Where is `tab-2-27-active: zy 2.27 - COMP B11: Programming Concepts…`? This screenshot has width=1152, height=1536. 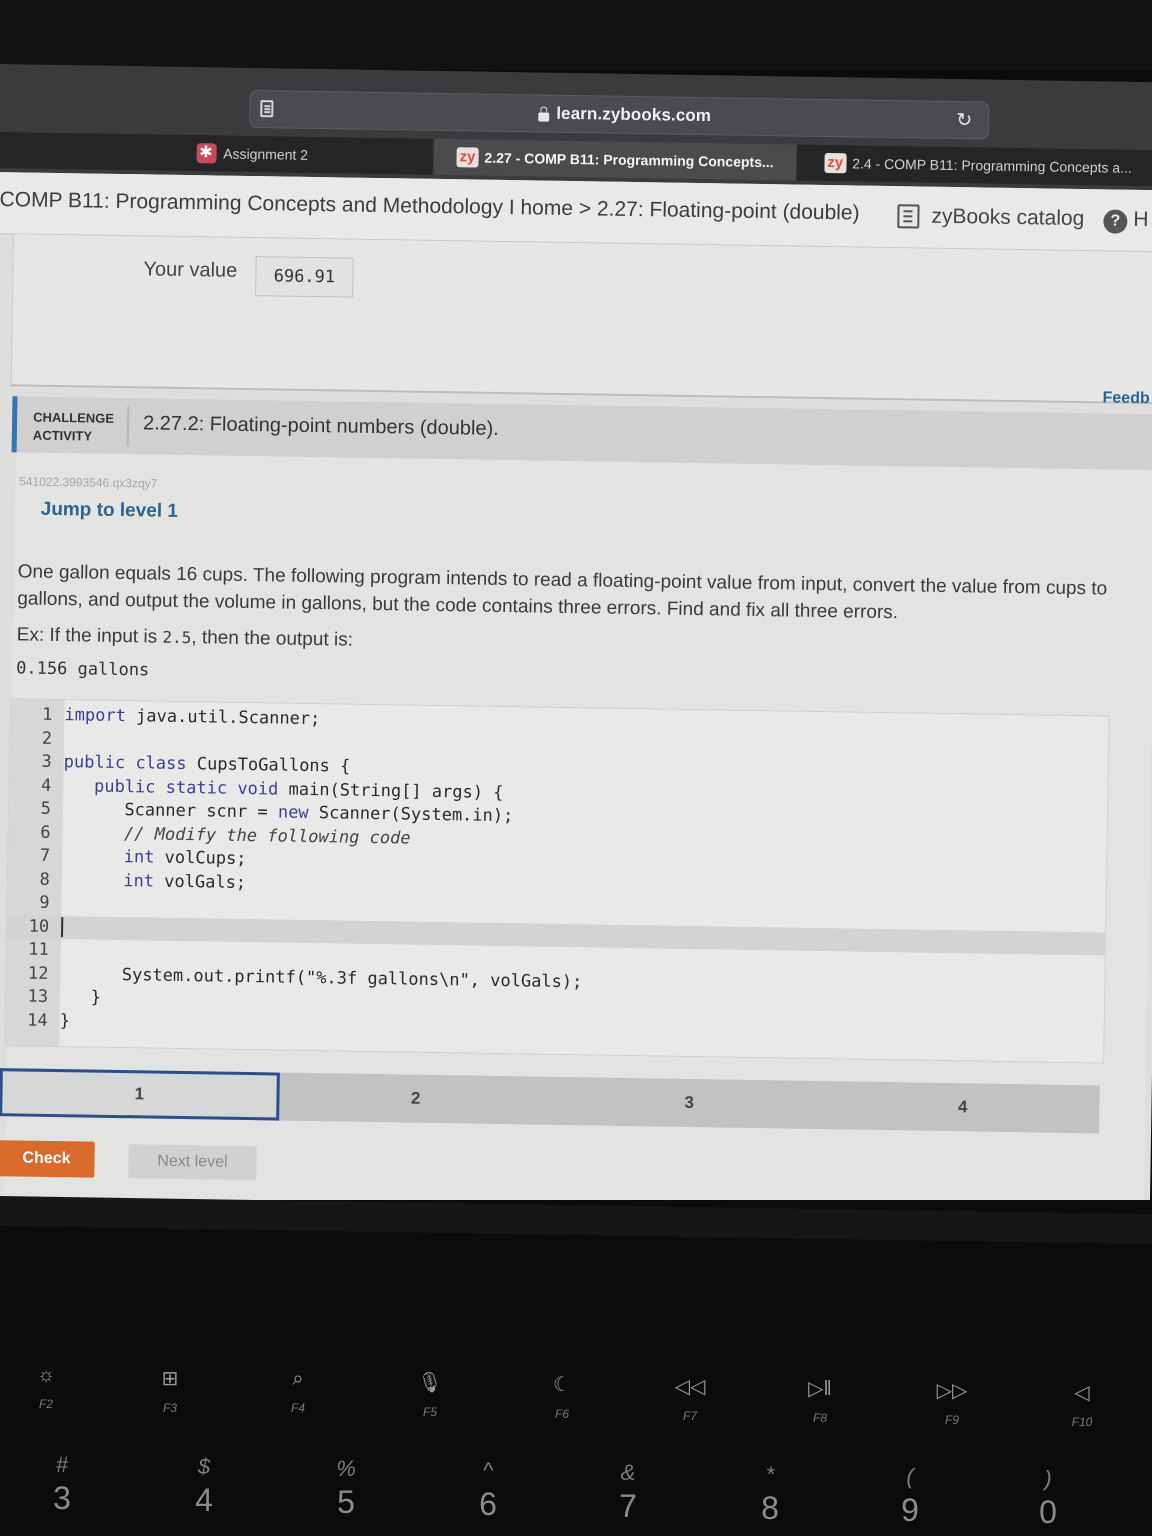
tab-2-27-active: zy 2.27 - COMP B11: Programming Concepts… is located at coordinates (614, 159).